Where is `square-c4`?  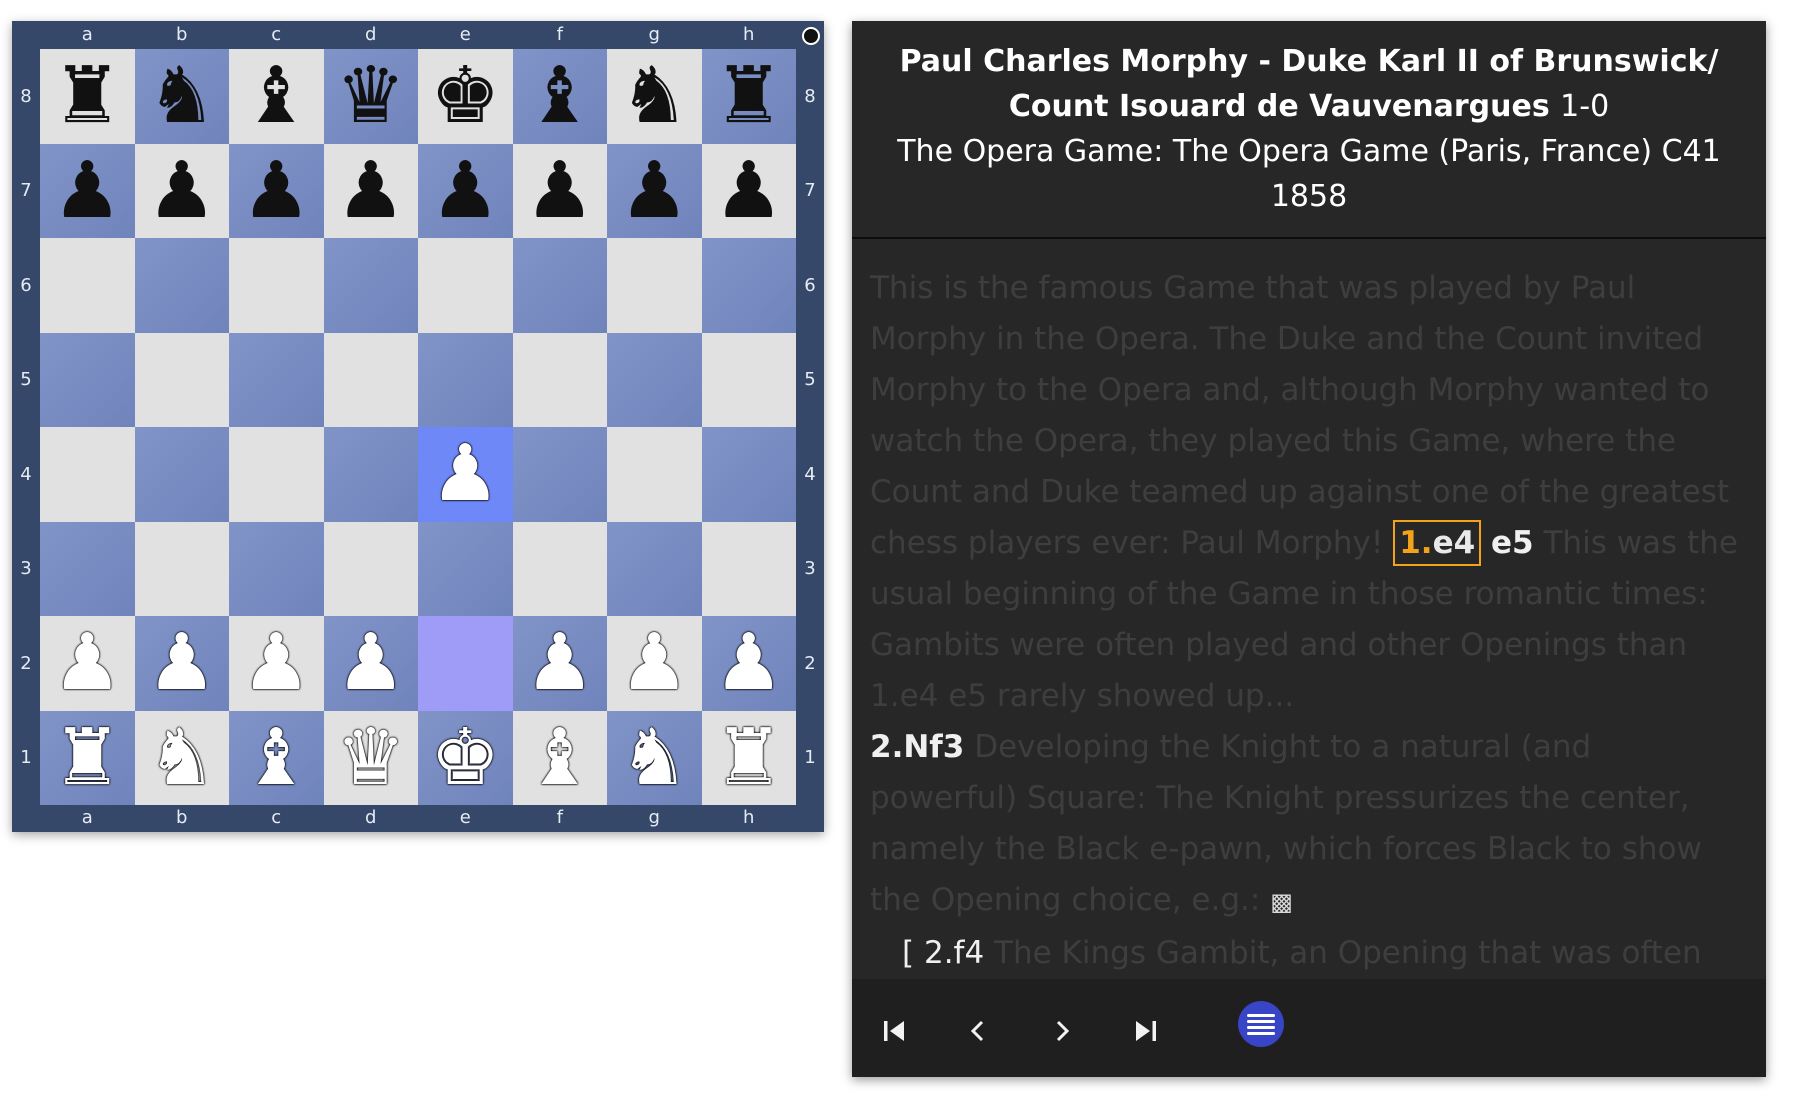
square-c4 is located at coordinates (276, 474).